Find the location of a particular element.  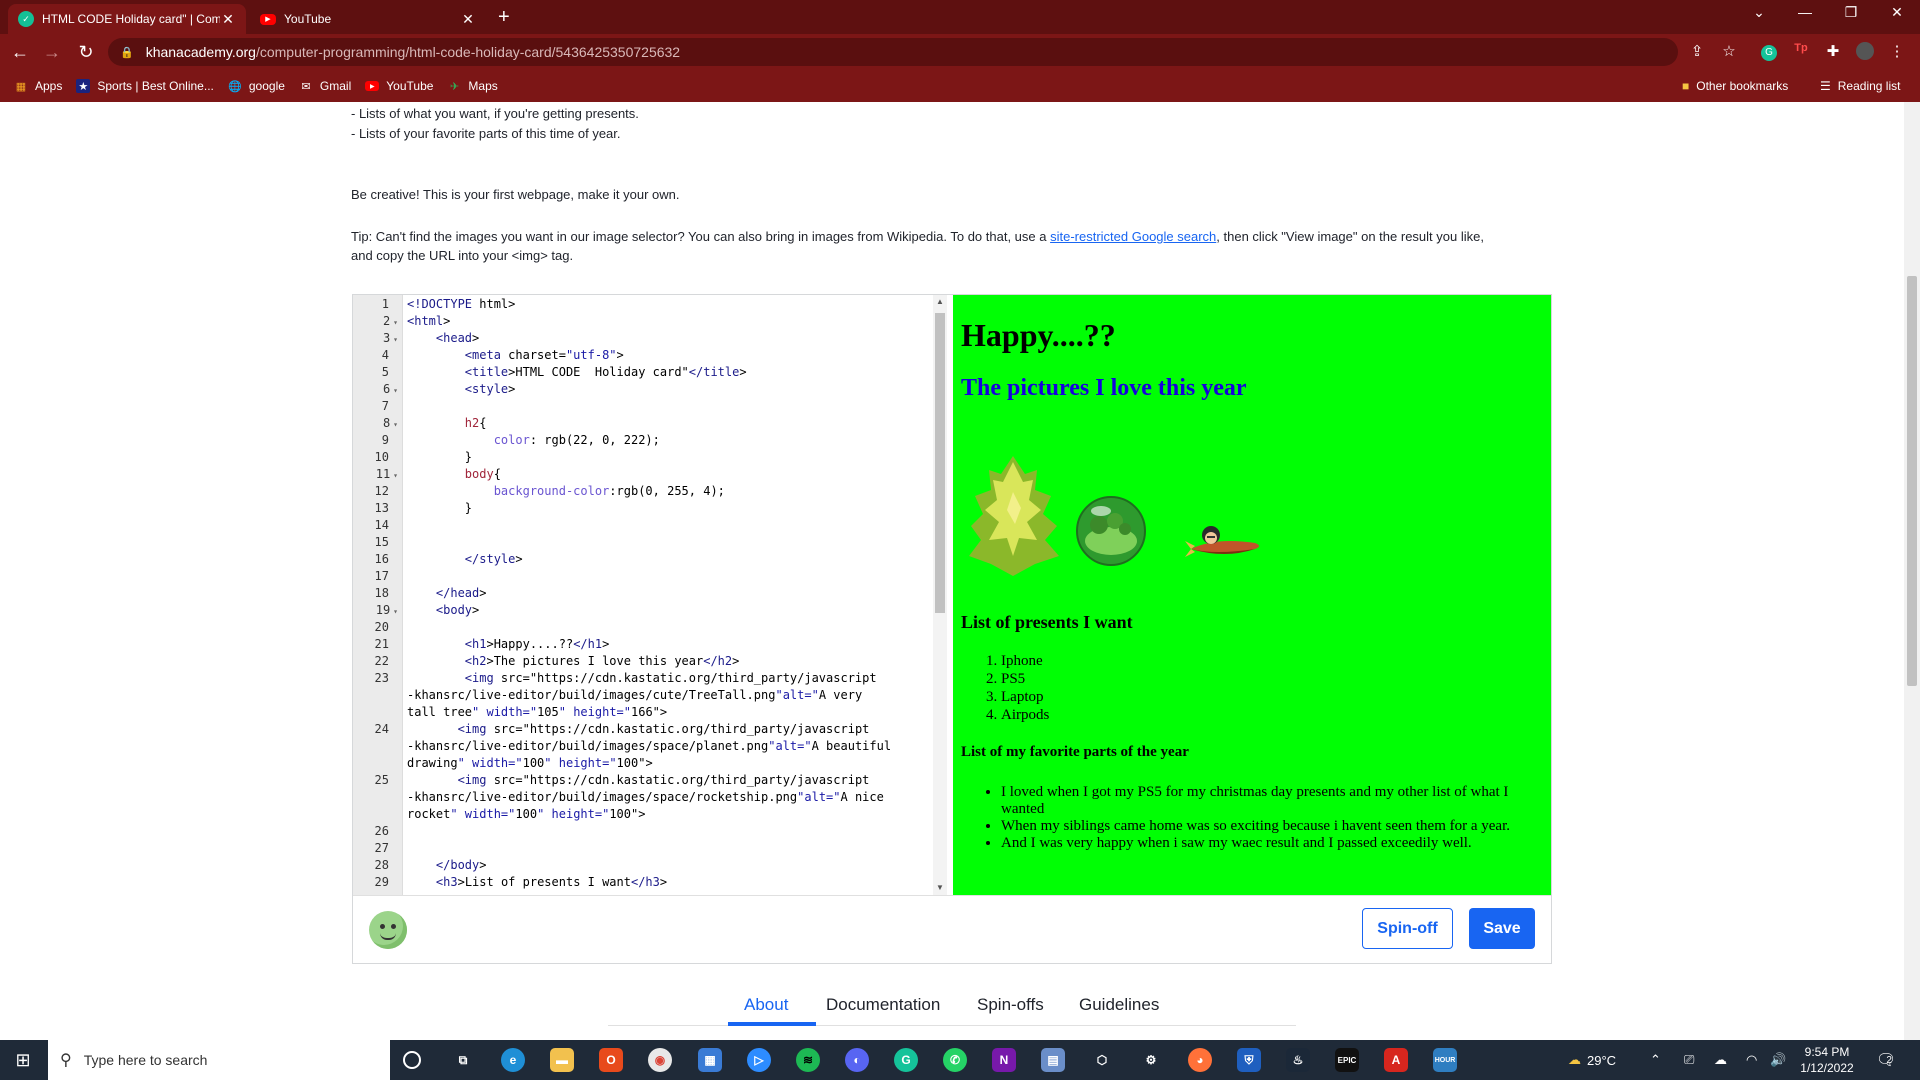

grammarly-icon: G is located at coordinates (1769, 51).